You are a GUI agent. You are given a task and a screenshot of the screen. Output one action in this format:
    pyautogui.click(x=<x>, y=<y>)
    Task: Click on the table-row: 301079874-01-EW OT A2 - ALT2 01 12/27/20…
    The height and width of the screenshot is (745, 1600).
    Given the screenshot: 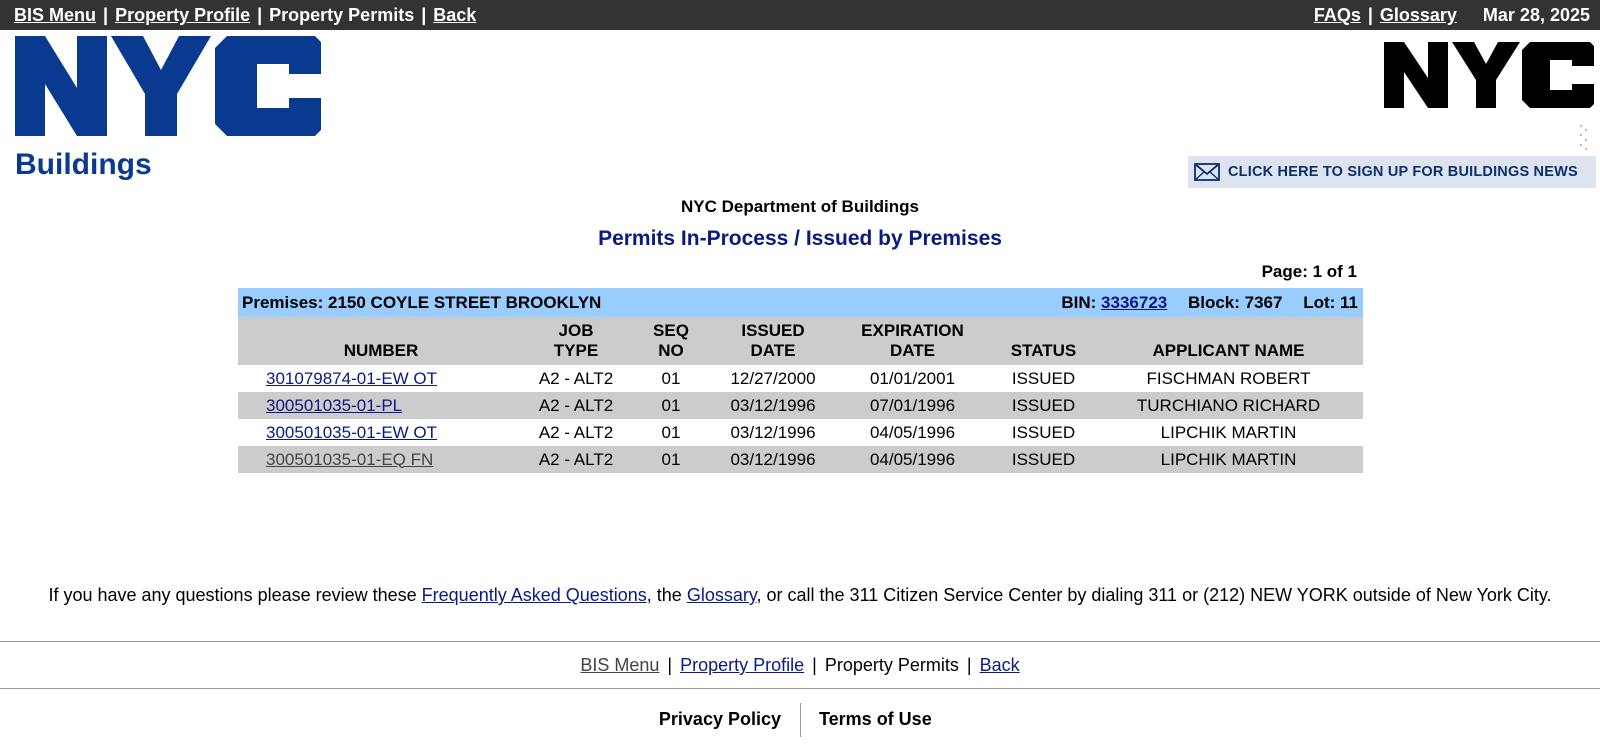 What is the action you would take?
    pyautogui.click(x=800, y=378)
    